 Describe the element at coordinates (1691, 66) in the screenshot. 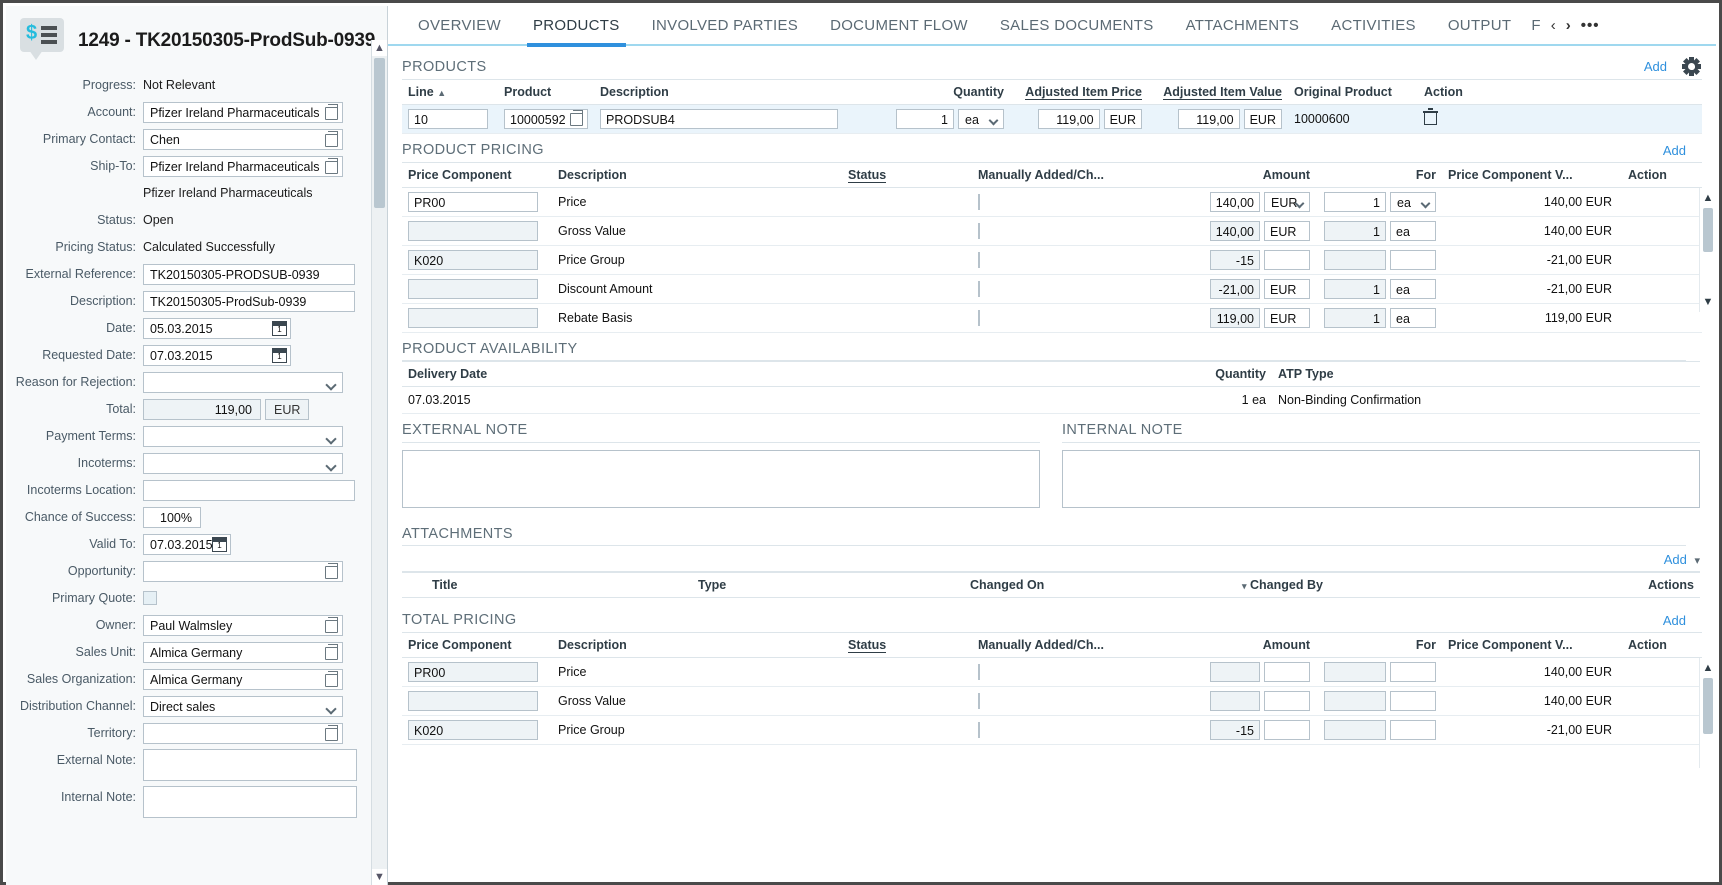

I see `gear-icon` at that location.